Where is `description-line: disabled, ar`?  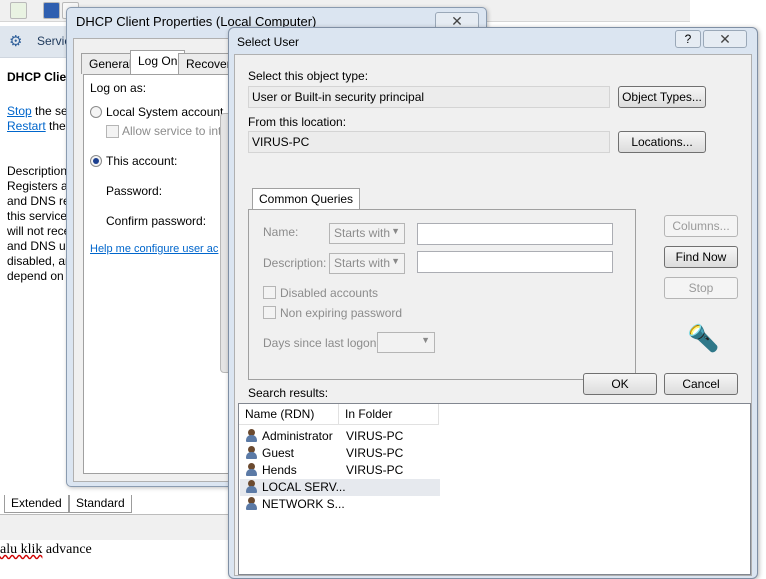 description-line: disabled, ar is located at coordinates (38, 261).